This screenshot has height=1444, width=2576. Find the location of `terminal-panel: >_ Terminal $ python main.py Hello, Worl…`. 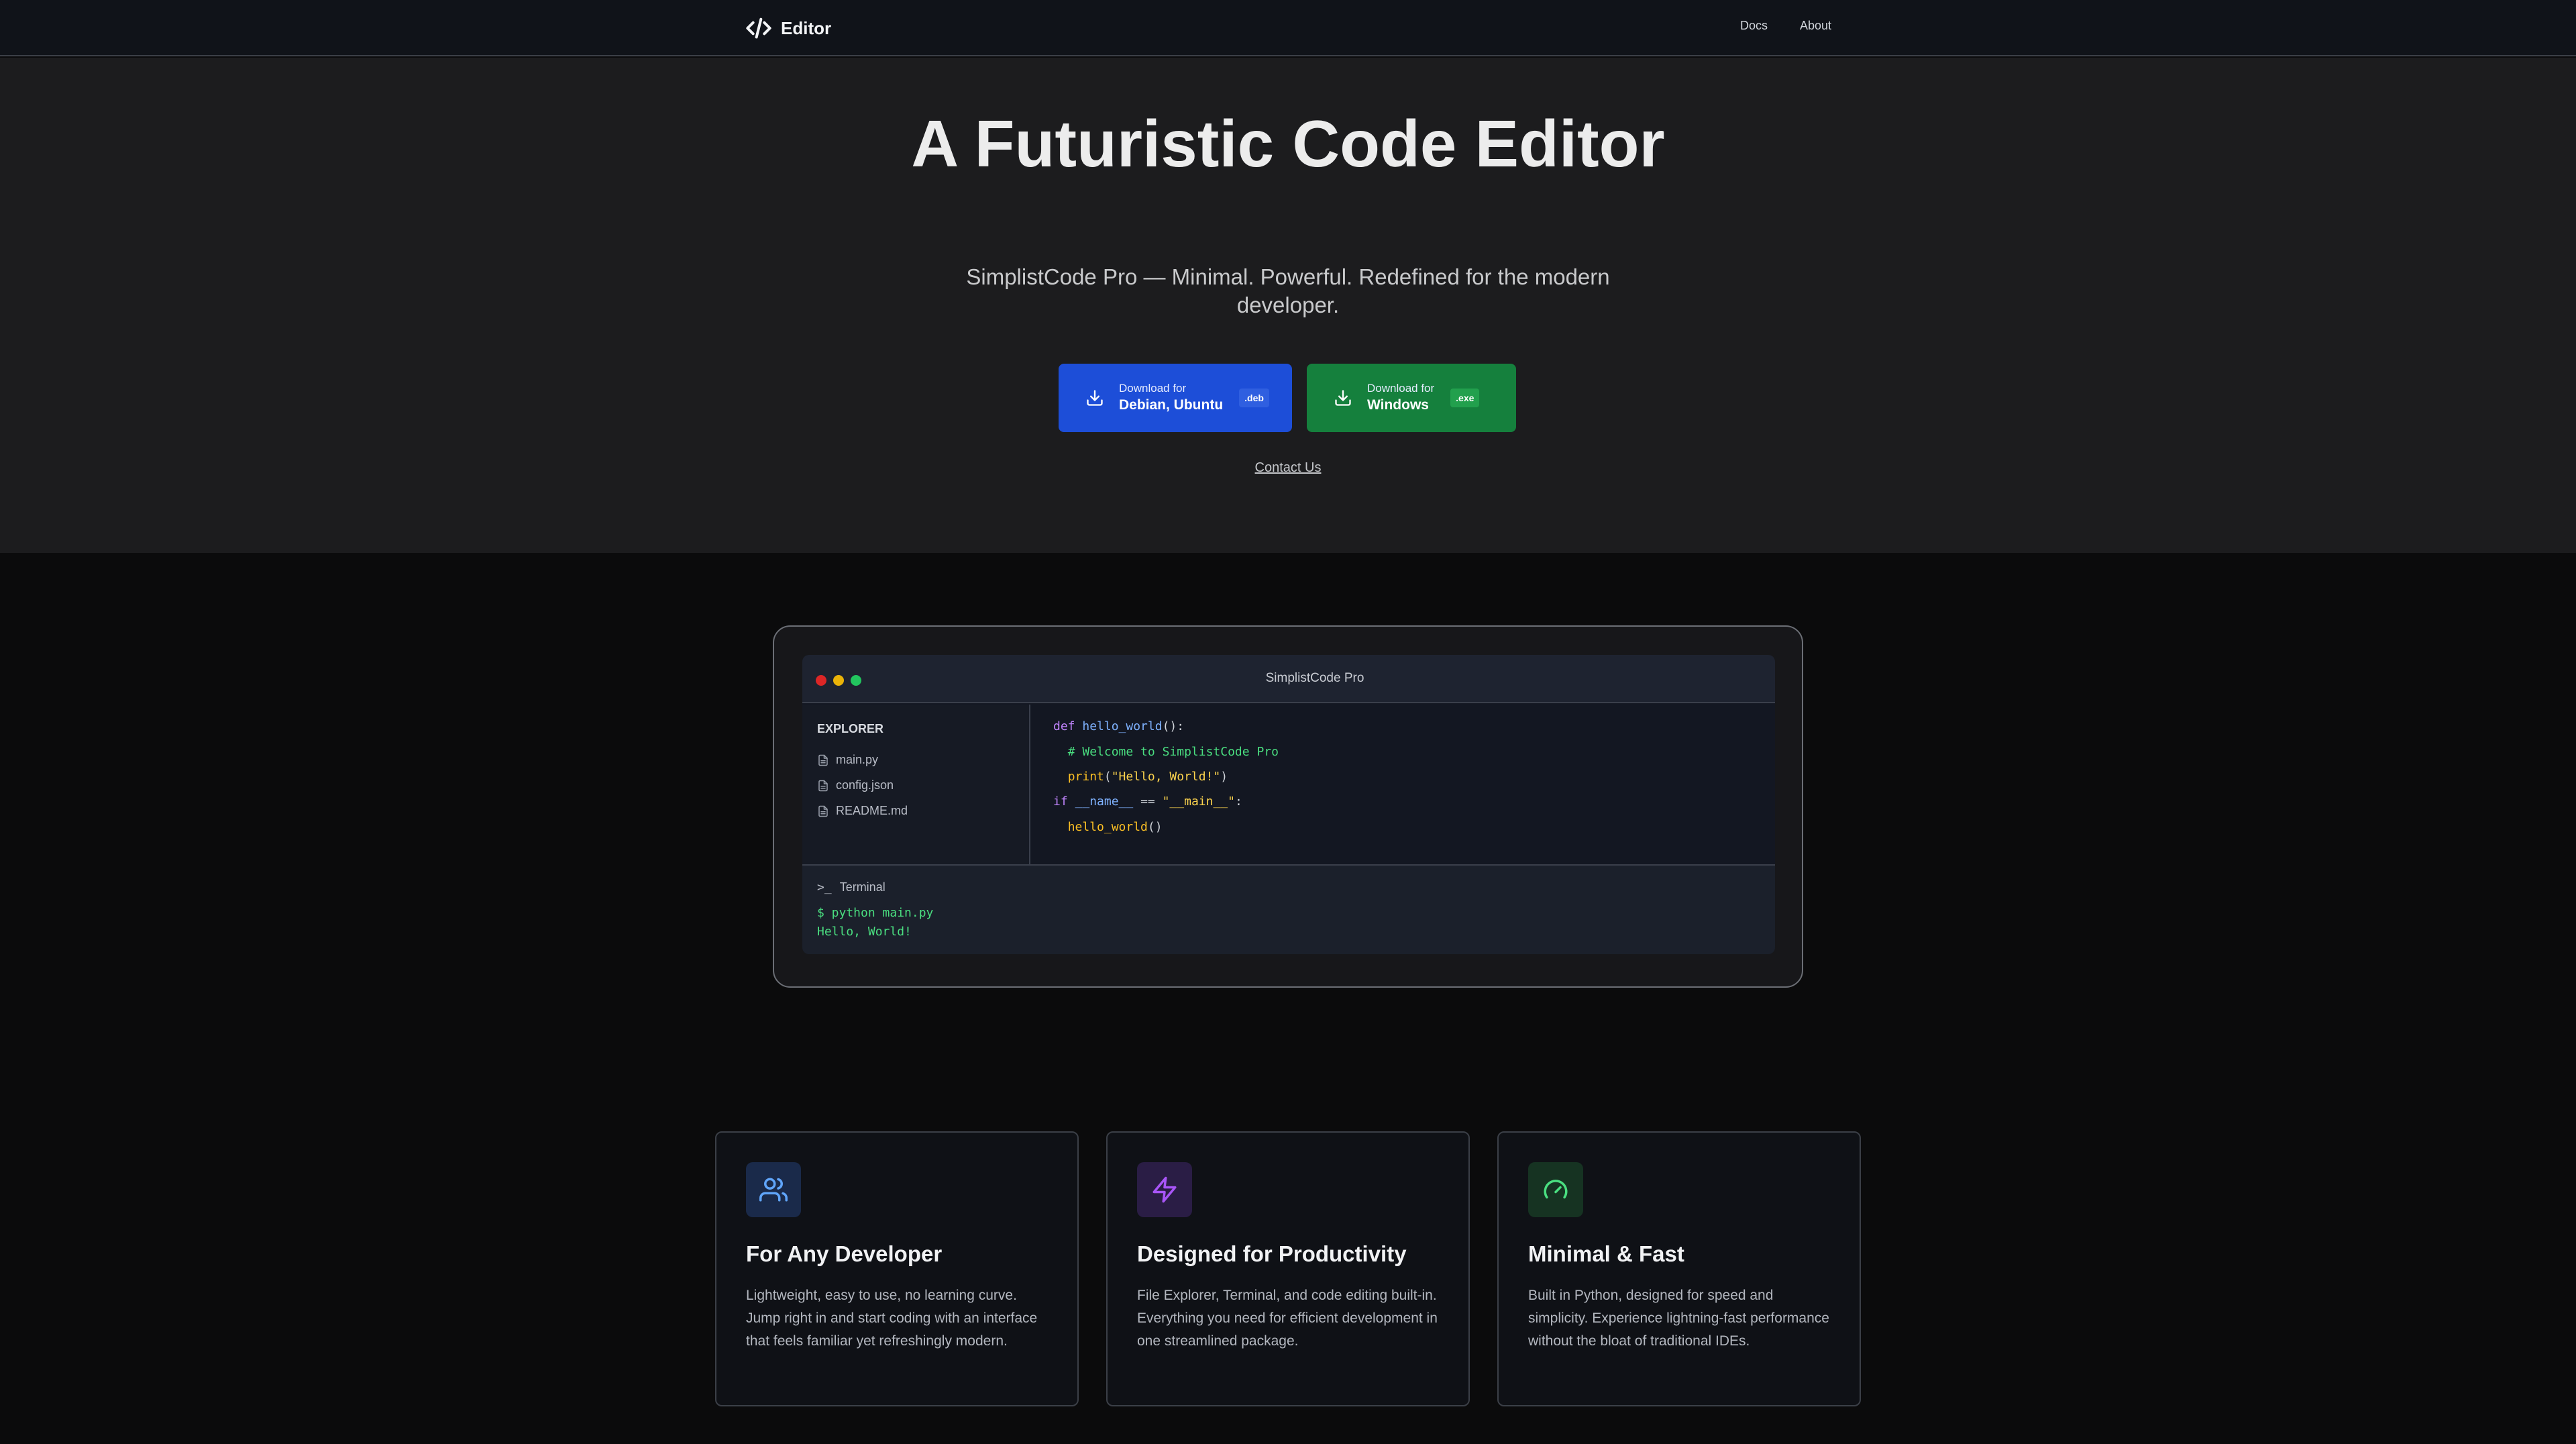

terminal-panel: >_ Terminal $ python main.py Hello, Worl… is located at coordinates (1288, 909).